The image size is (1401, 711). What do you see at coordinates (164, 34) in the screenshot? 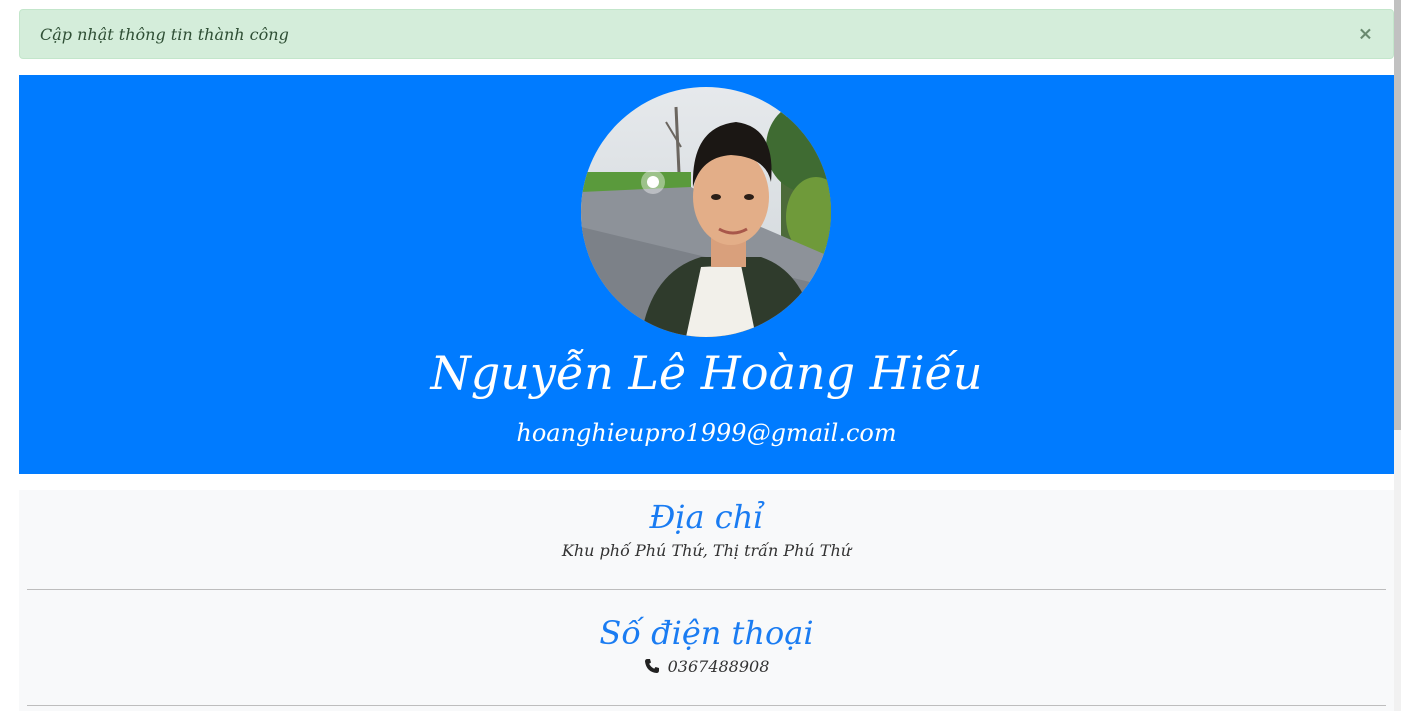
I see `alert-message: Cập nhật thông tin thành công` at bounding box center [164, 34].